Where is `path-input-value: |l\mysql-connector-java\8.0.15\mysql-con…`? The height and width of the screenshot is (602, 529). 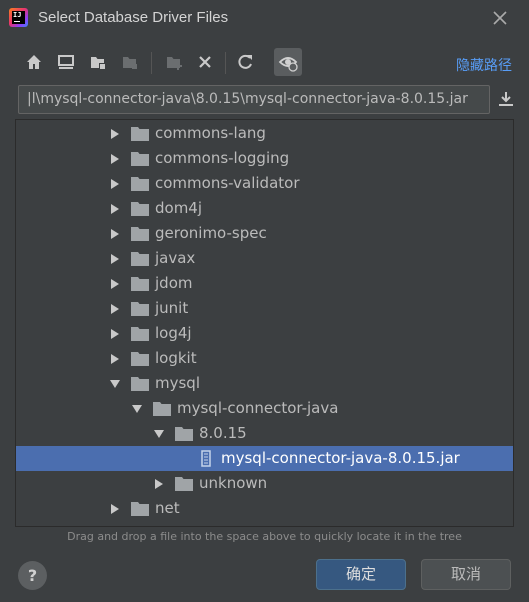 path-input-value: |l\mysql-connector-java\8.0.15\mysql-con… is located at coordinates (247, 99).